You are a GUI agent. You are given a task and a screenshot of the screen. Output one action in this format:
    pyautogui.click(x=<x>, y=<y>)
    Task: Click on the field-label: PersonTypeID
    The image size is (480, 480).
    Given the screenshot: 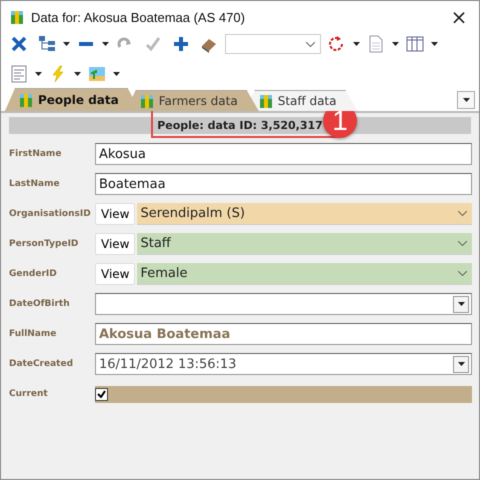 What is the action you would take?
    pyautogui.click(x=44, y=244)
    